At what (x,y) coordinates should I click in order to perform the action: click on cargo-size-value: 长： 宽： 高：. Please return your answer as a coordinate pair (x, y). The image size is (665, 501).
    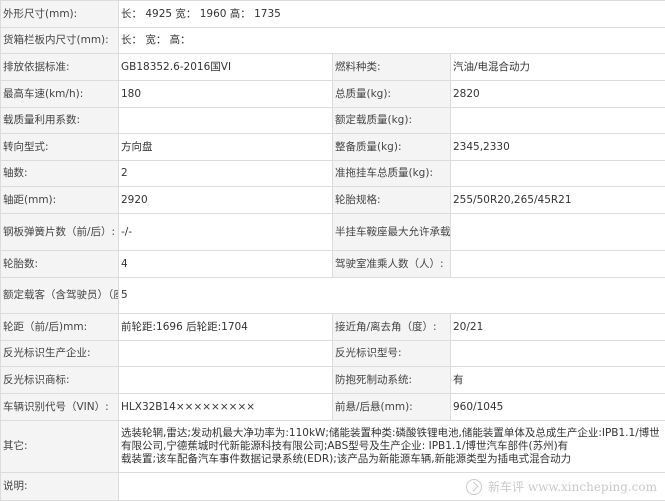
    Looking at the image, I should click on (392, 41).